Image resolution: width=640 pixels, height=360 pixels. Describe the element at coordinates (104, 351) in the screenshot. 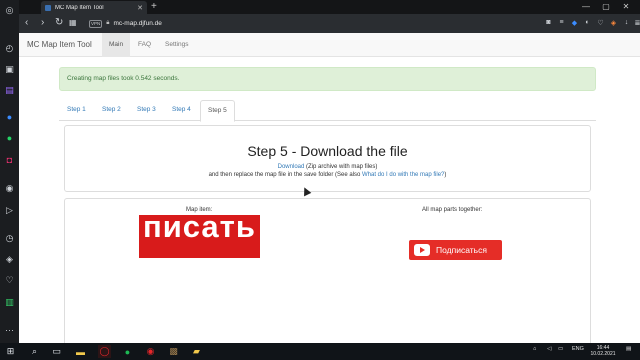

I see `opera-icon: ◯` at that location.